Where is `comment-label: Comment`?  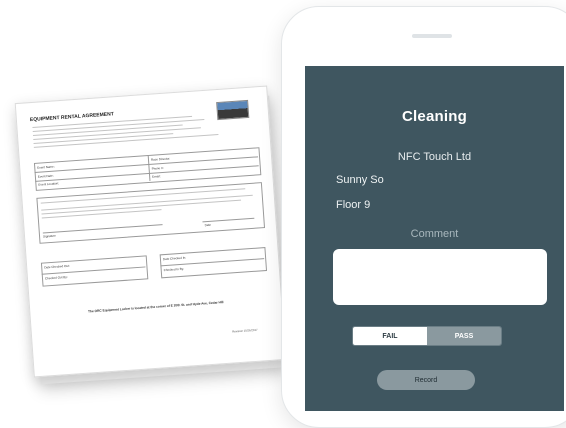
comment-label: Comment is located at coordinates (434, 234).